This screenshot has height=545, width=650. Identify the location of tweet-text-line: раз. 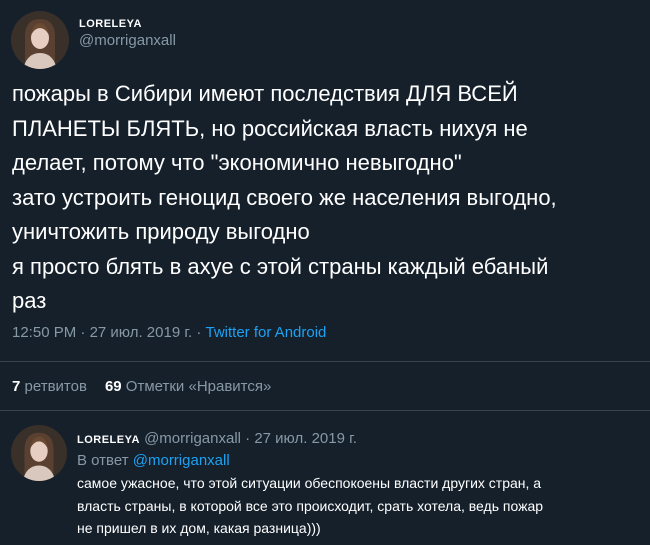
(29, 300).